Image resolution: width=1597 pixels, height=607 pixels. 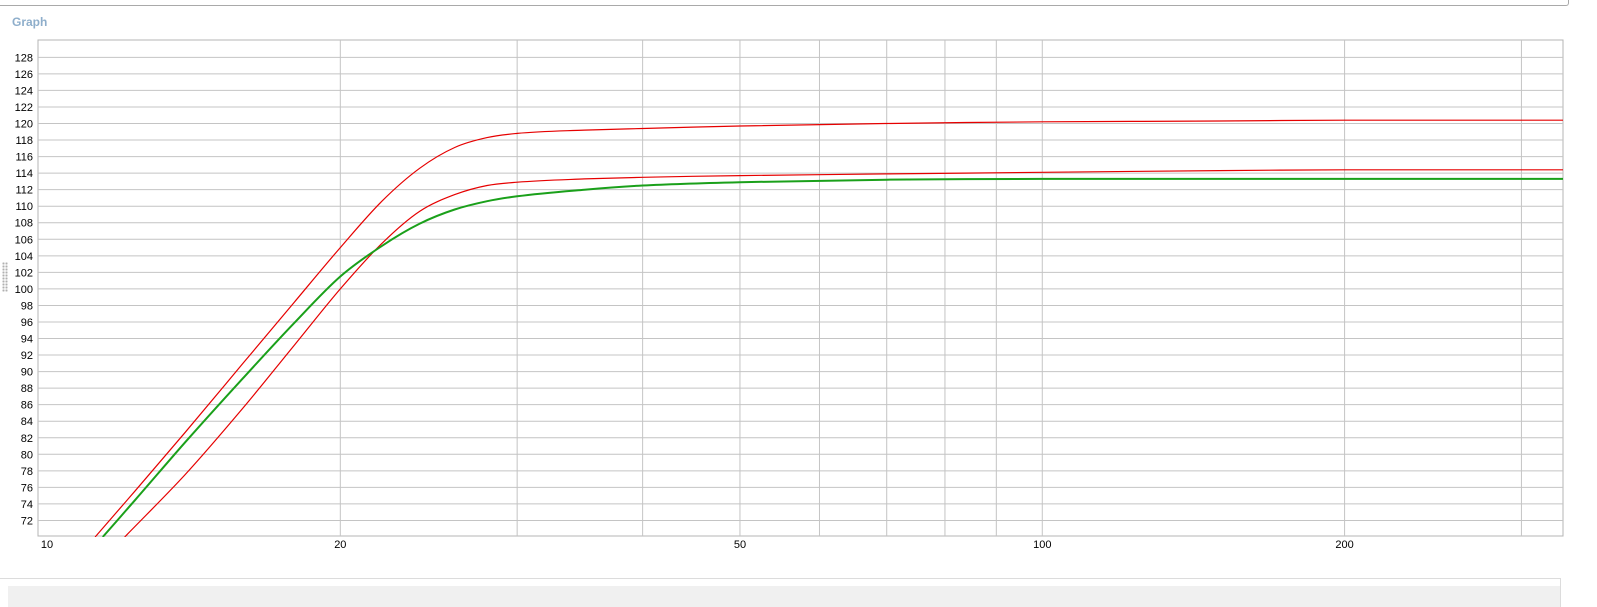 What do you see at coordinates (27, 356) in the screenshot?
I see `y-tick-label: 92` at bounding box center [27, 356].